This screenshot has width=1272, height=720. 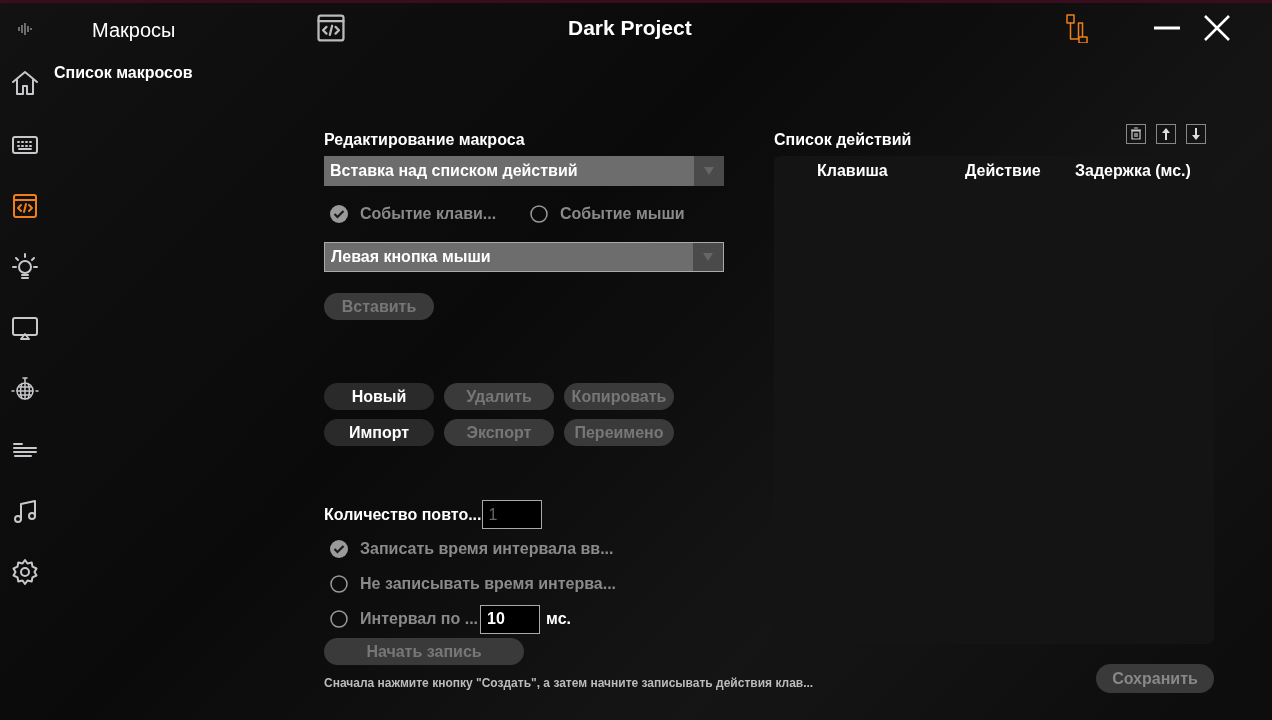 What do you see at coordinates (25, 572) in the screenshot?
I see `settings-icon` at bounding box center [25, 572].